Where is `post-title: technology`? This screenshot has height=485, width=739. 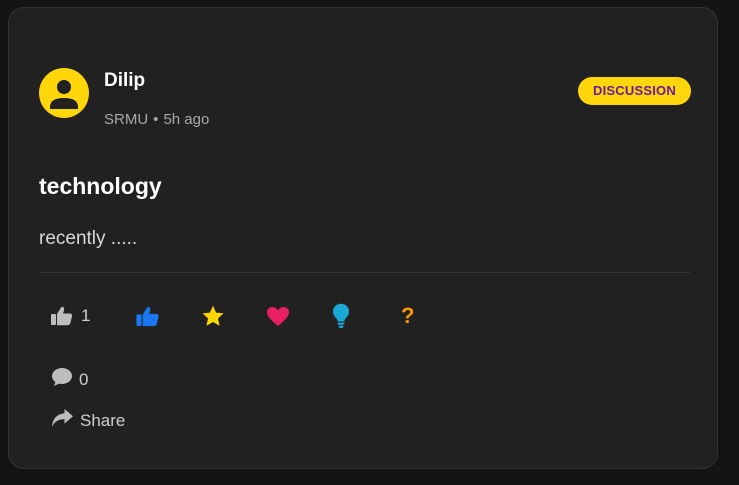 post-title: technology is located at coordinates (100, 186).